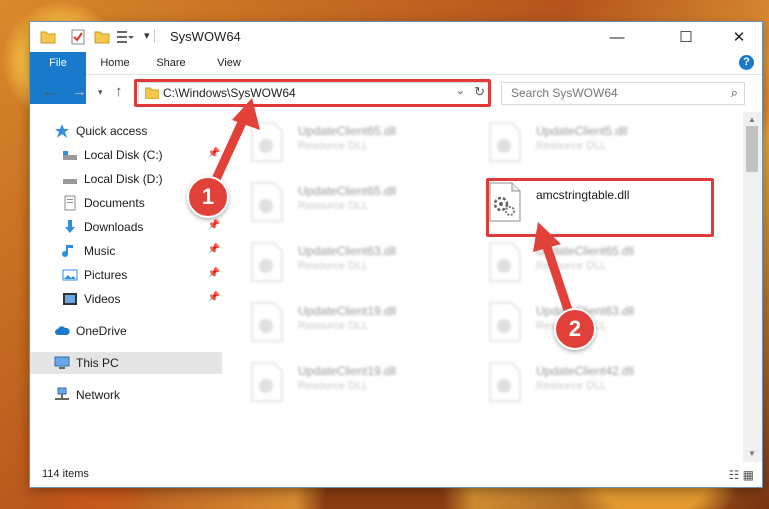 Image resolution: width=769 pixels, height=509 pixels. I want to click on minimize-button: —, so click(617, 37).